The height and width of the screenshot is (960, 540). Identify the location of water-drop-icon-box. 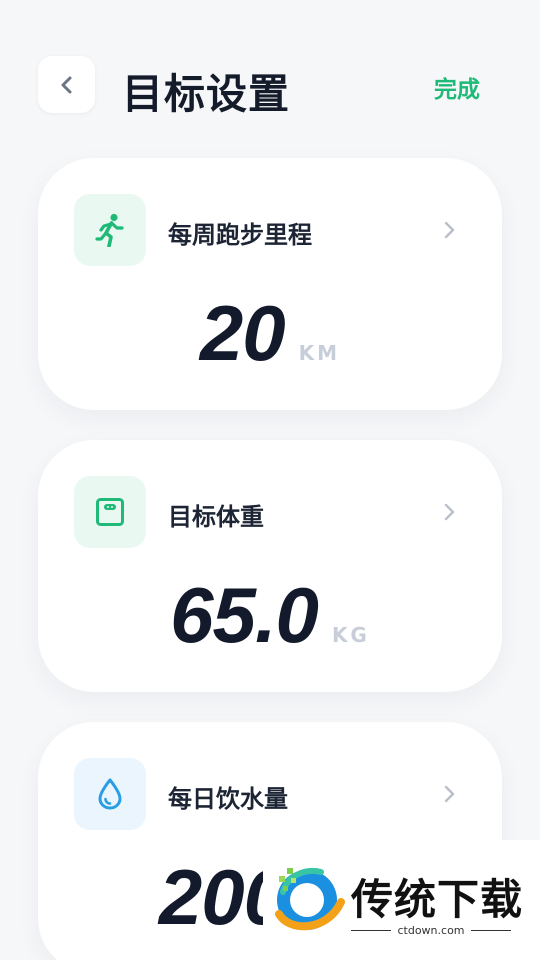
(110, 794).